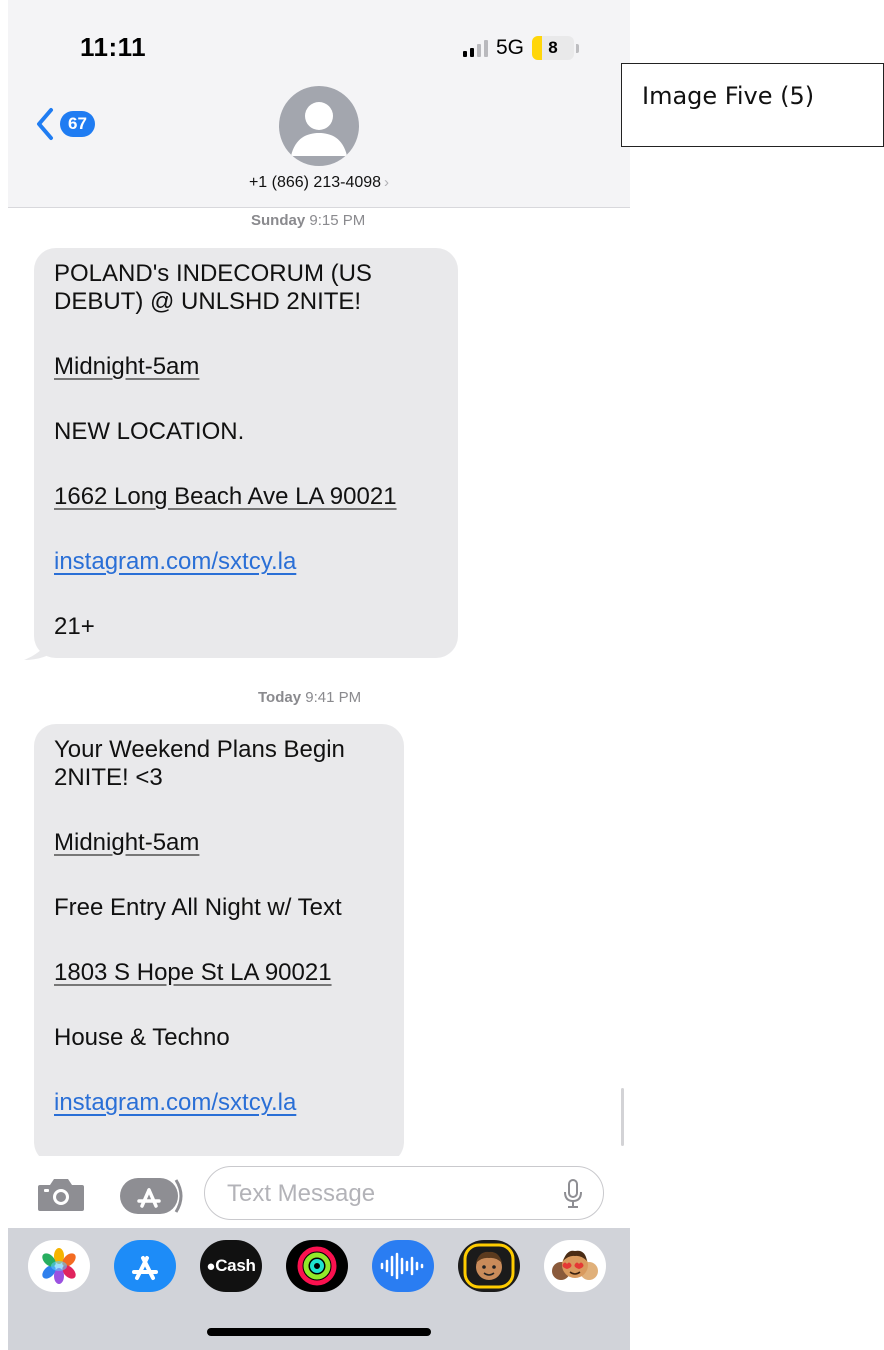 This screenshot has width=884, height=1350. I want to click on scroll-indicator, so click(622, 1117).